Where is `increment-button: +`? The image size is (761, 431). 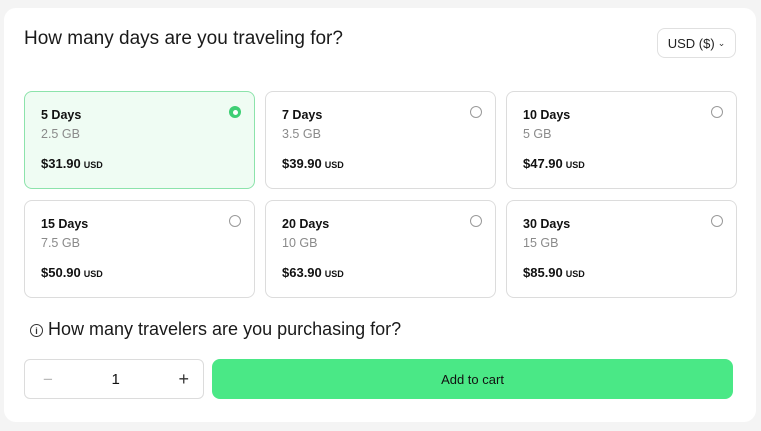
increment-button: + is located at coordinates (183, 379).